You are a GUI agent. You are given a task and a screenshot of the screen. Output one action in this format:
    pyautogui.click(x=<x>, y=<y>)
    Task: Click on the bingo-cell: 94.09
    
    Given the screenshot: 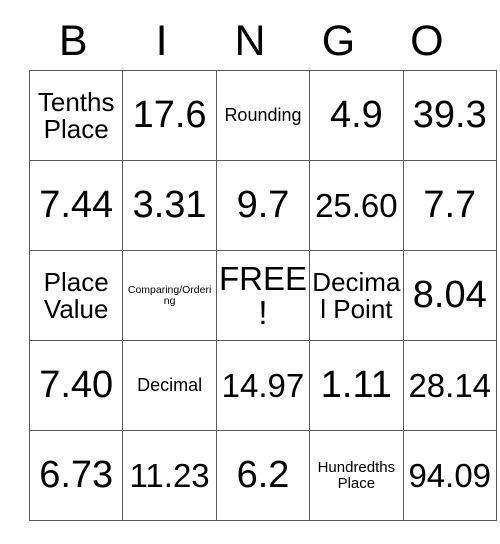 What is the action you would take?
    pyautogui.click(x=449, y=475)
    